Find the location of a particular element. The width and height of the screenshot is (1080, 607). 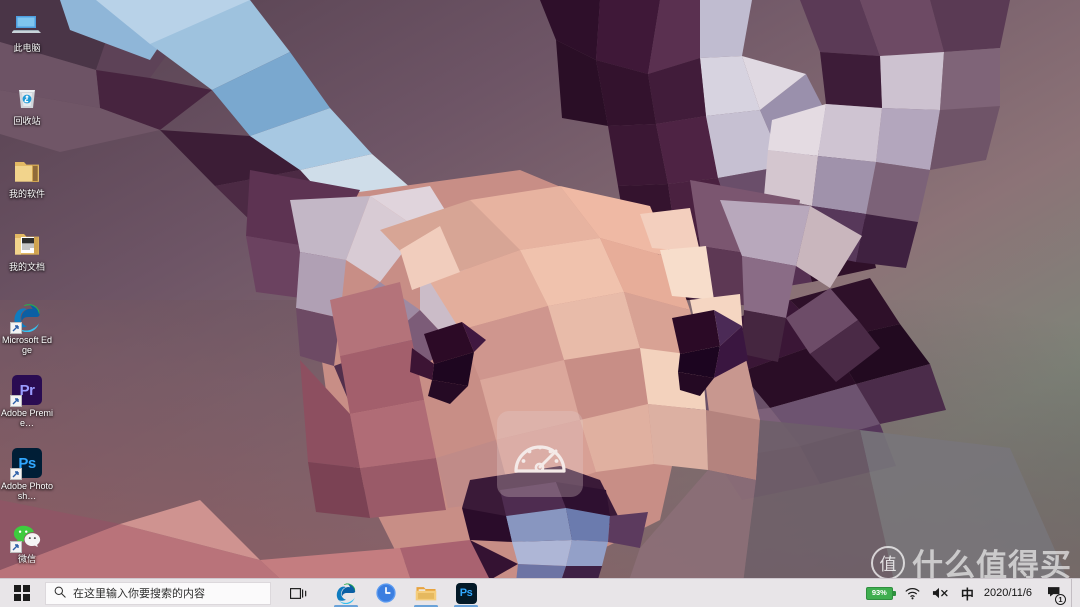

desktop-icon-this-pc: 此电脑 is located at coordinates (27, 40).